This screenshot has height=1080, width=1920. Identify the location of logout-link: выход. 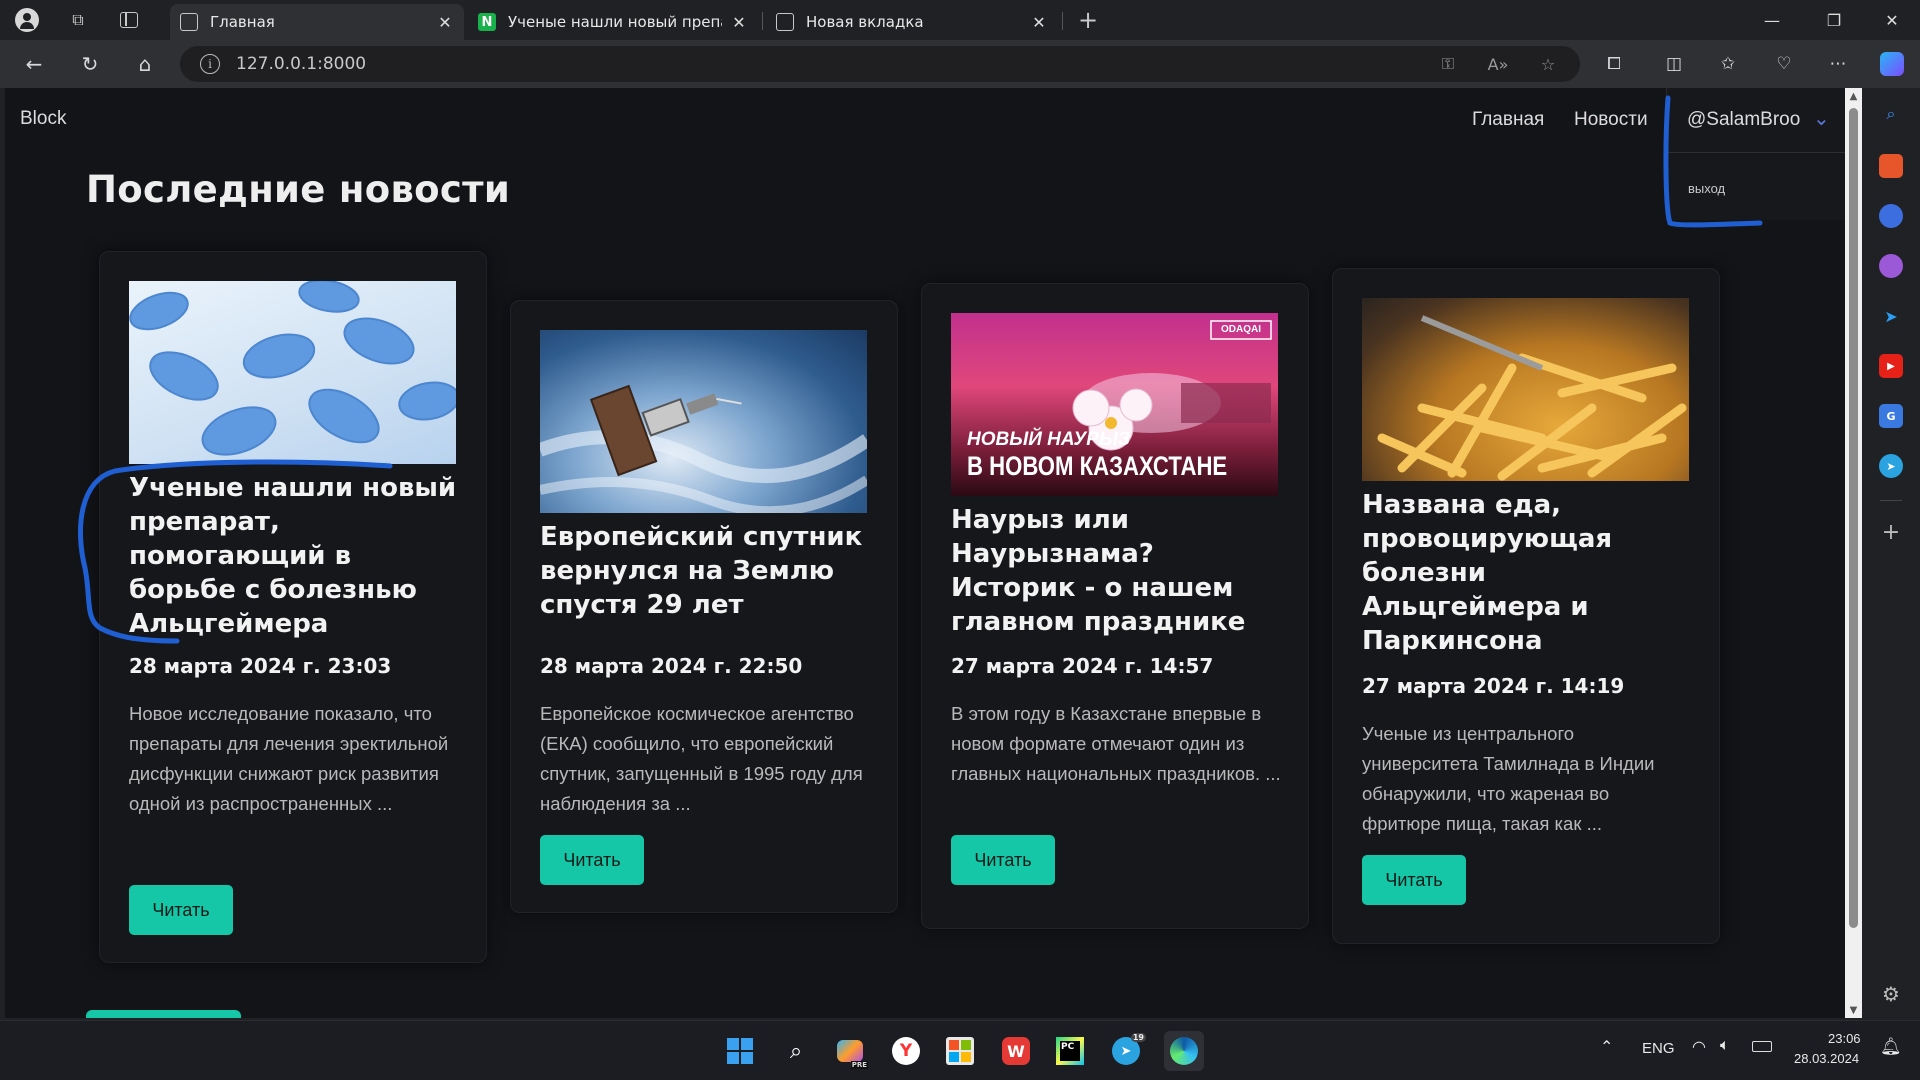
(1706, 188).